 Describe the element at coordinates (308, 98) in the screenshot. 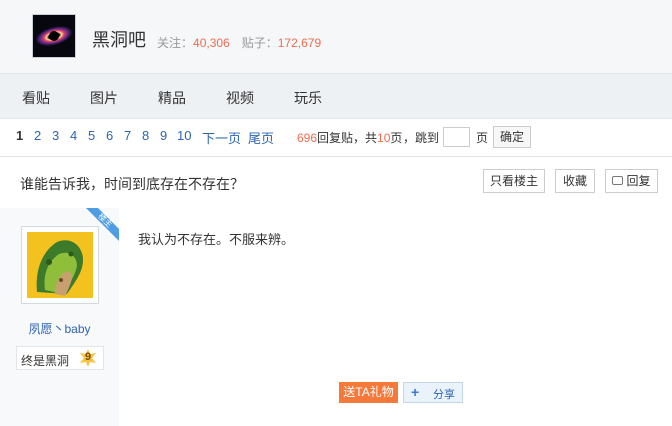

I see `tab-fun: 玩乐` at that location.